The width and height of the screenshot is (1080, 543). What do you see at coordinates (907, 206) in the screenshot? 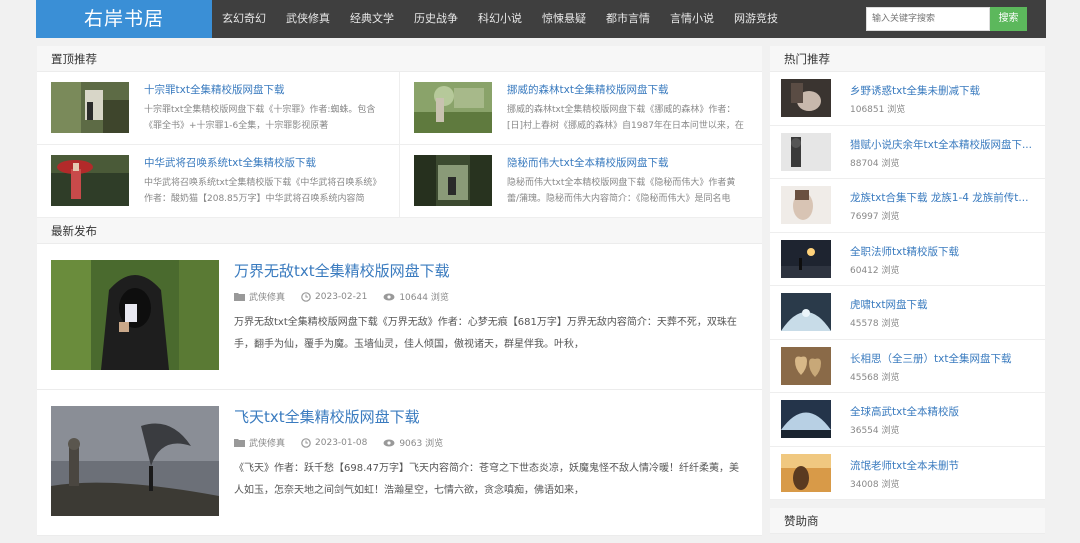
I see `hot-item: 龙族txt合集下载 龙族1-4 龙族前传t... 76997 浏览` at bounding box center [907, 206].